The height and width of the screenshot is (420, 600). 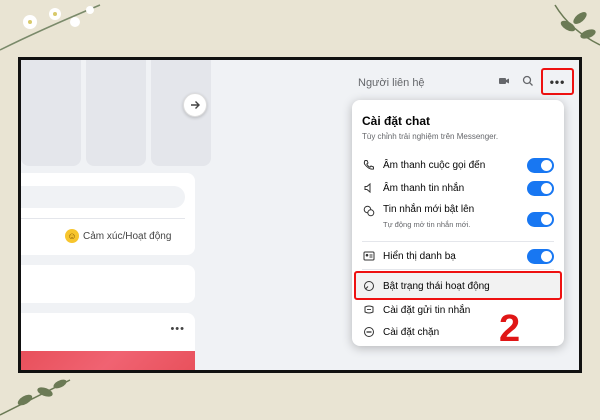 I want to click on stories-next-button, so click(x=195, y=105).